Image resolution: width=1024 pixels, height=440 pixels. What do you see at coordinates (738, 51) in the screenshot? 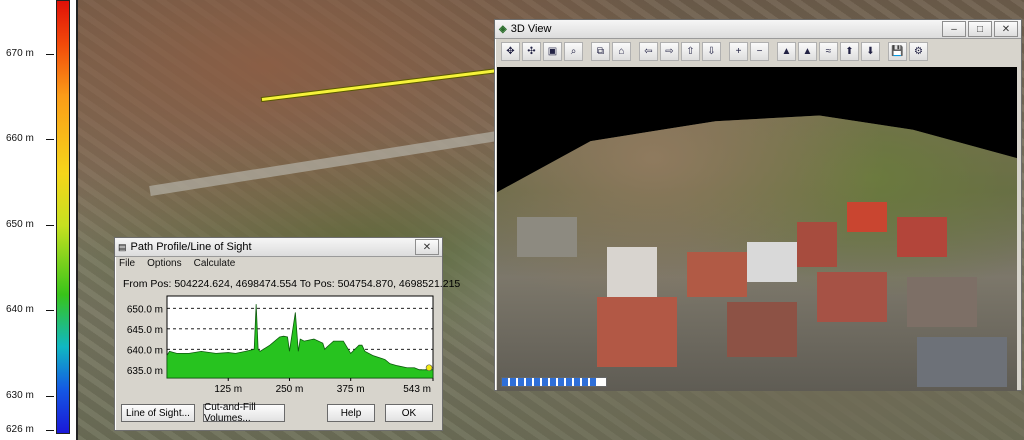
I see `zoom-in-icon: +` at bounding box center [738, 51].